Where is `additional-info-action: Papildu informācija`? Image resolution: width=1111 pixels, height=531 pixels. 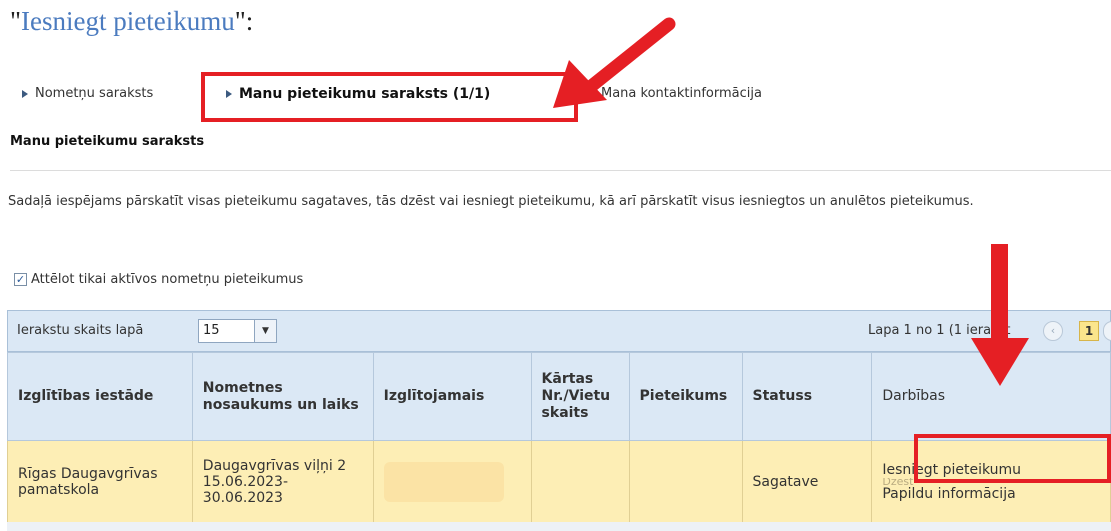
additional-info-action: Papildu informācija is located at coordinates (991, 494).